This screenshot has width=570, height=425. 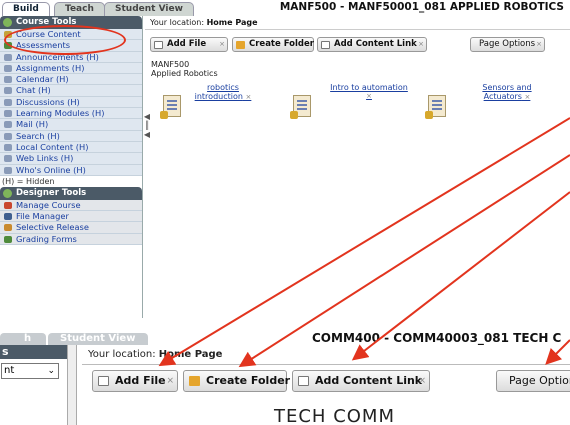 I want to click on bottom-sidebar-heading: s, so click(x=34, y=352).